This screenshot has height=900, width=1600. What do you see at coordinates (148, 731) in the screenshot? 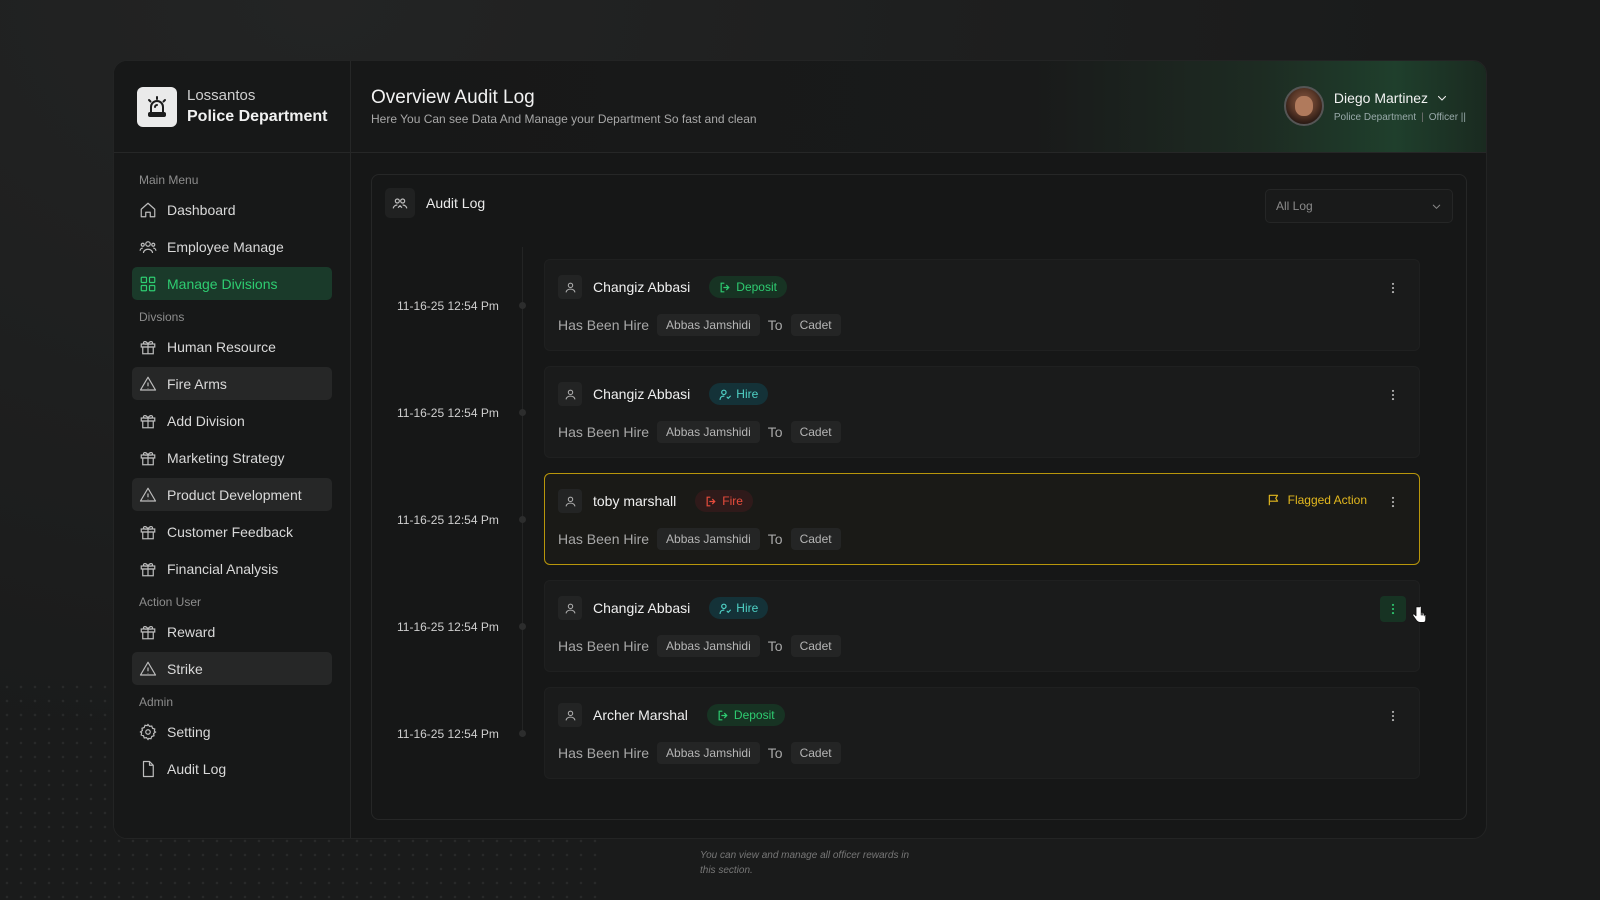
I see `gear-icon` at bounding box center [148, 731].